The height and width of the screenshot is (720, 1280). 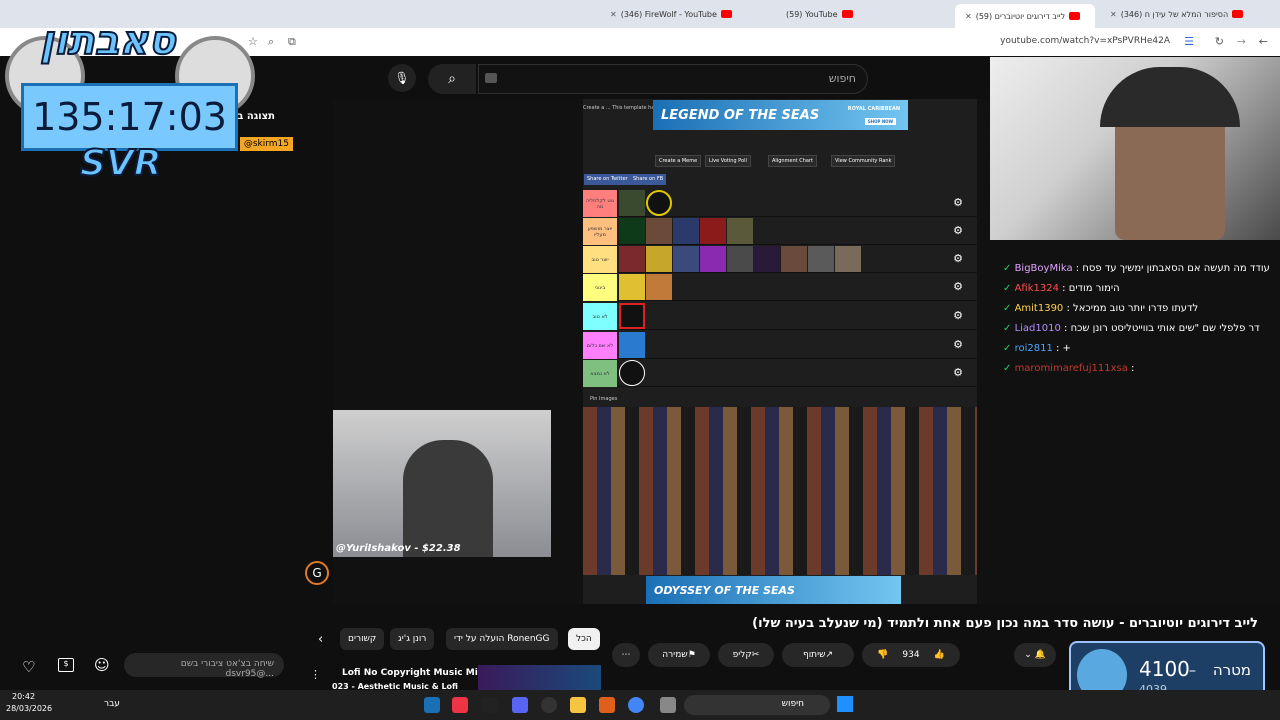 I want to click on tier-row: יוצר טוב ⚙, so click(x=780, y=259).